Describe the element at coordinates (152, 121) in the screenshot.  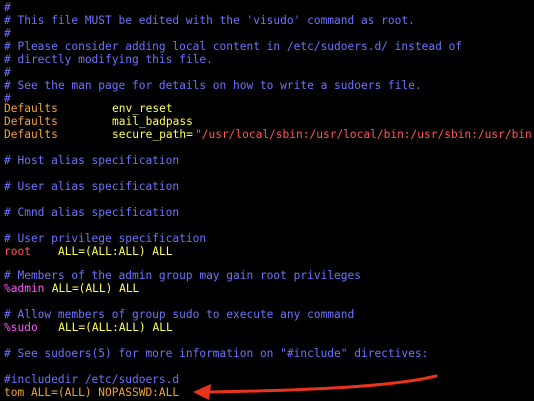
I see `defaults-value: mail_badpass` at that location.